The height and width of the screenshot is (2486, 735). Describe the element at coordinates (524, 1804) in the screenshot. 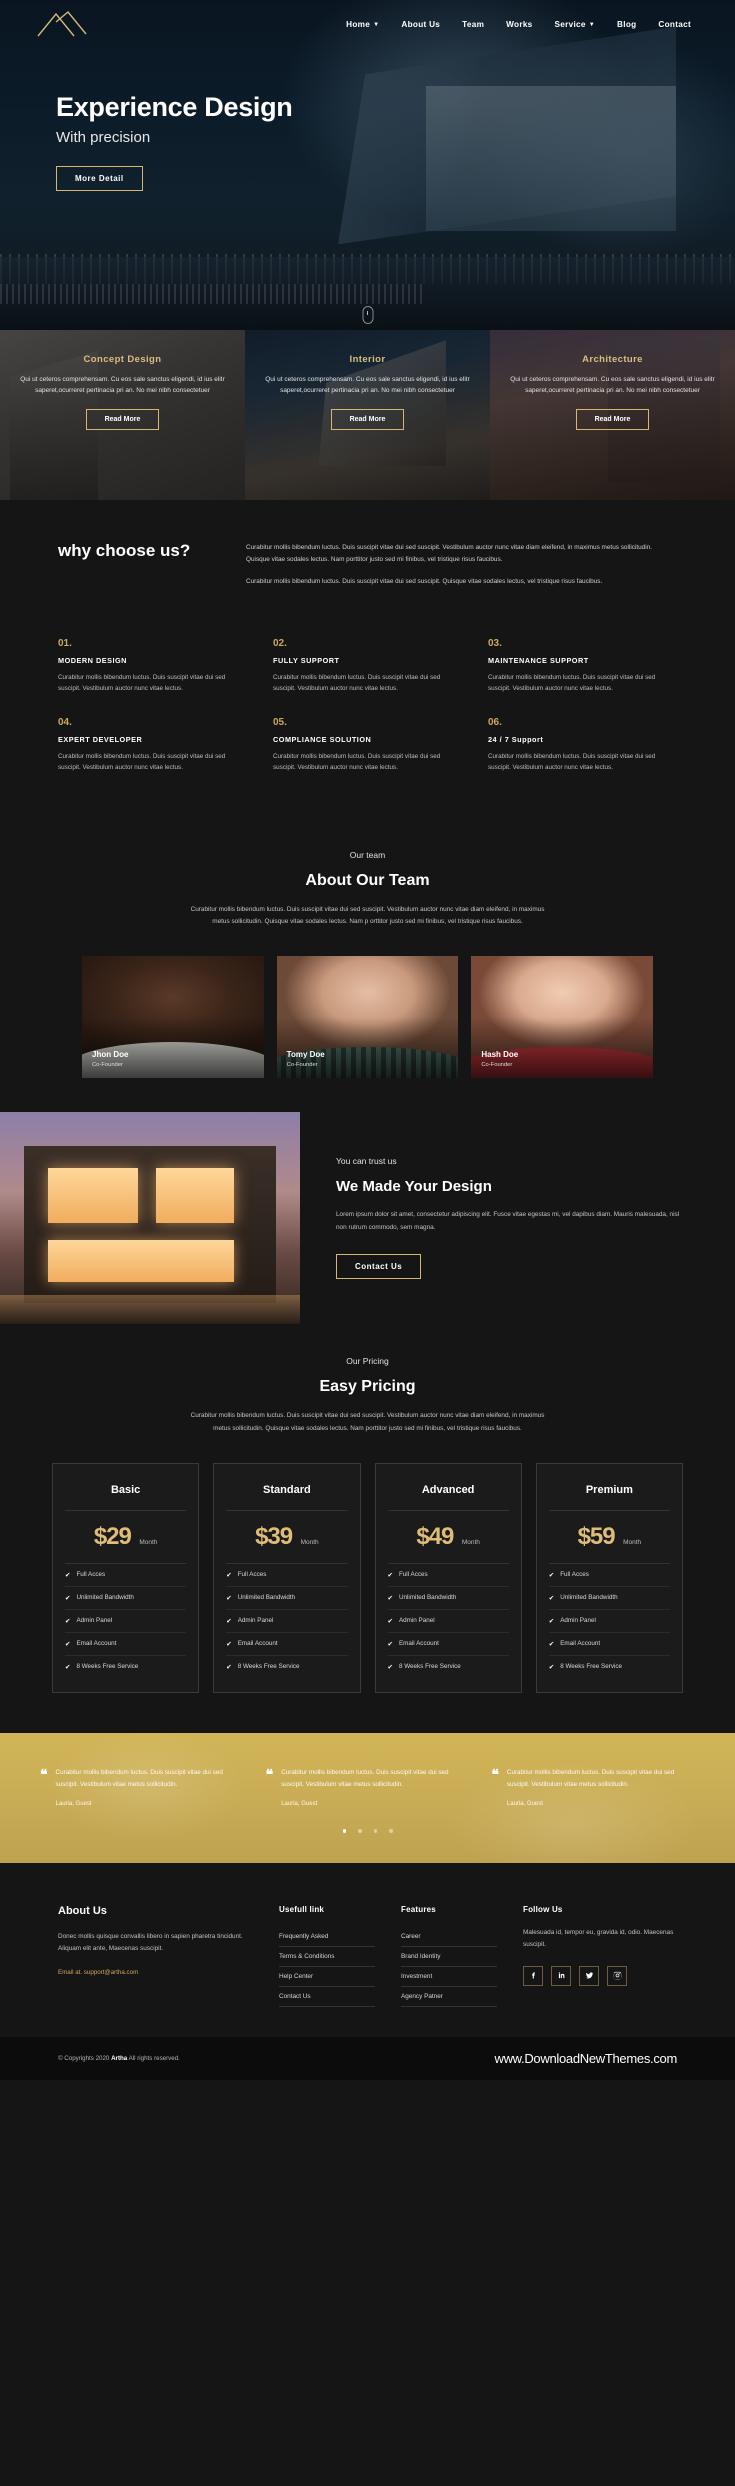

I see `testimonial-author: Lauria, Guest` at that location.